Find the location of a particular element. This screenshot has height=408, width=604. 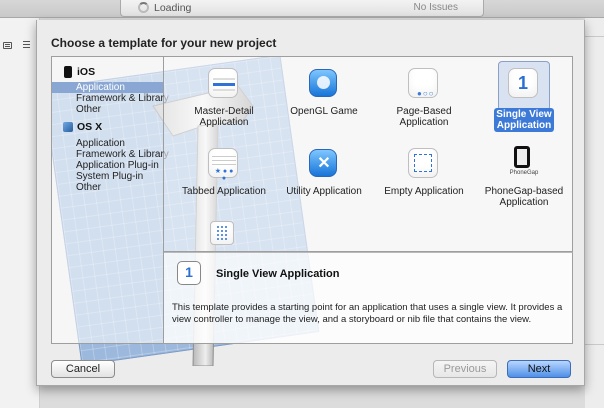

template-label: Tabbed Application is located at coordinates (224, 191).